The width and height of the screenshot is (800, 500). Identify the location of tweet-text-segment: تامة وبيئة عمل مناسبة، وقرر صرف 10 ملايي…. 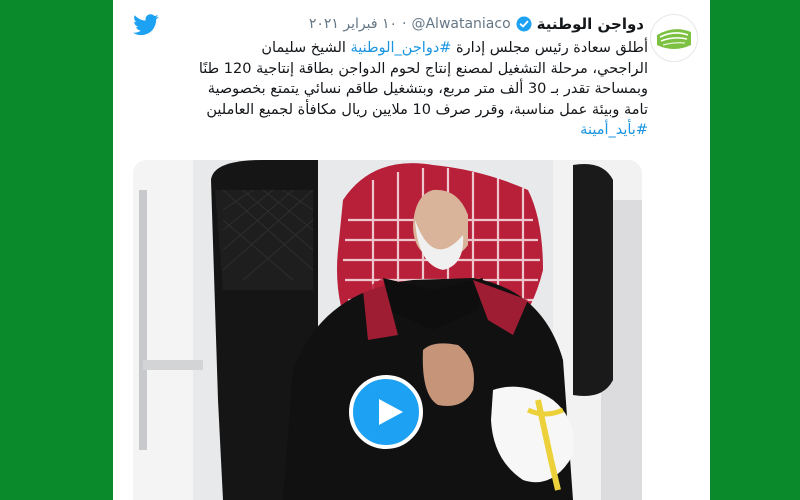
(427, 109).